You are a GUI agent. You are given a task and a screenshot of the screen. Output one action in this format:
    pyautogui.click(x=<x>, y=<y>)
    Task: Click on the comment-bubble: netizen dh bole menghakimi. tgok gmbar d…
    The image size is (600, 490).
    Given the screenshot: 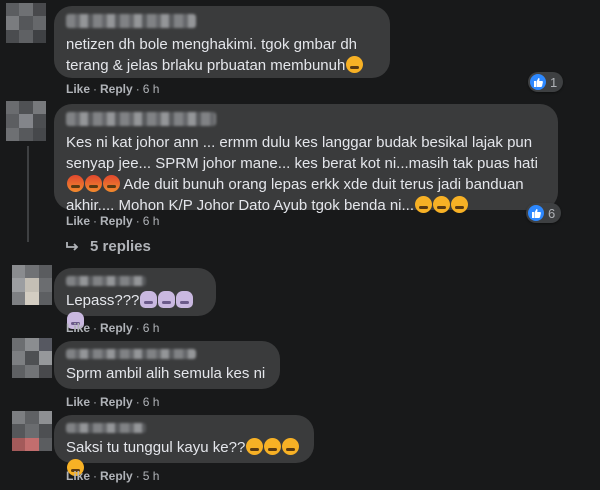 What is the action you would take?
    pyautogui.click(x=222, y=42)
    